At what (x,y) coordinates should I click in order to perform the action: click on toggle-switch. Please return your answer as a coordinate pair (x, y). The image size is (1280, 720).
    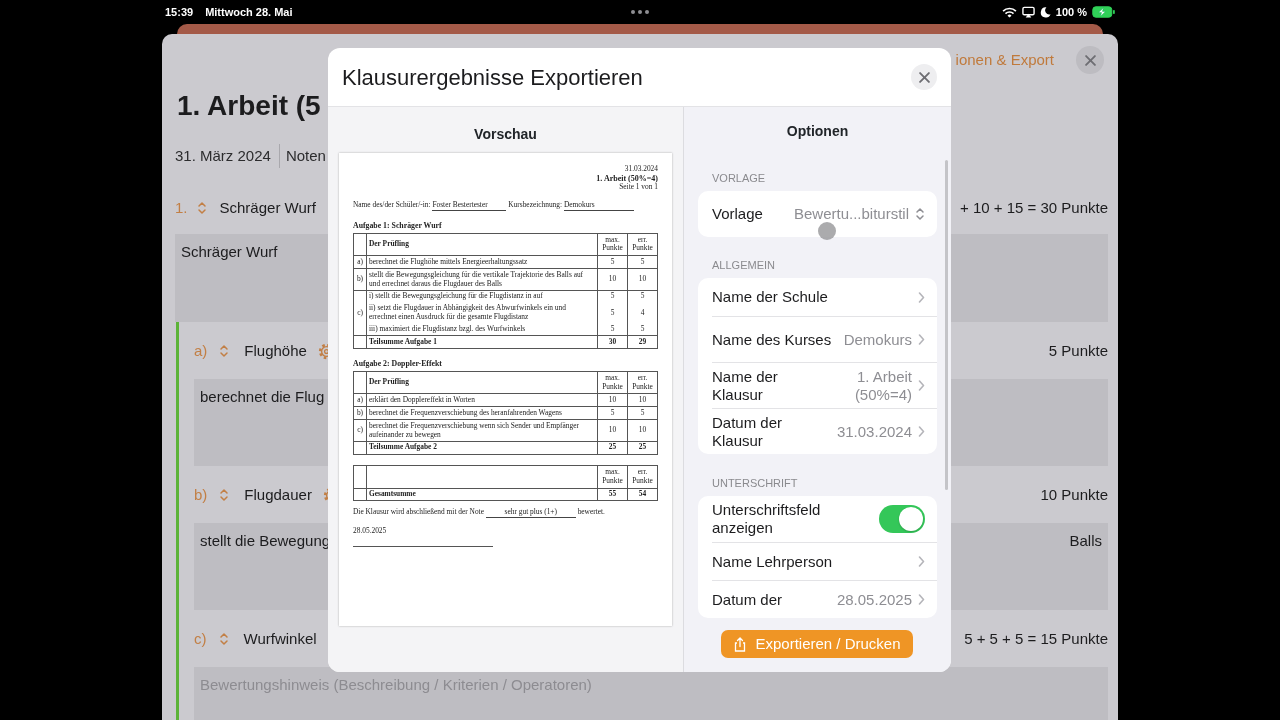
    Looking at the image, I should click on (902, 519).